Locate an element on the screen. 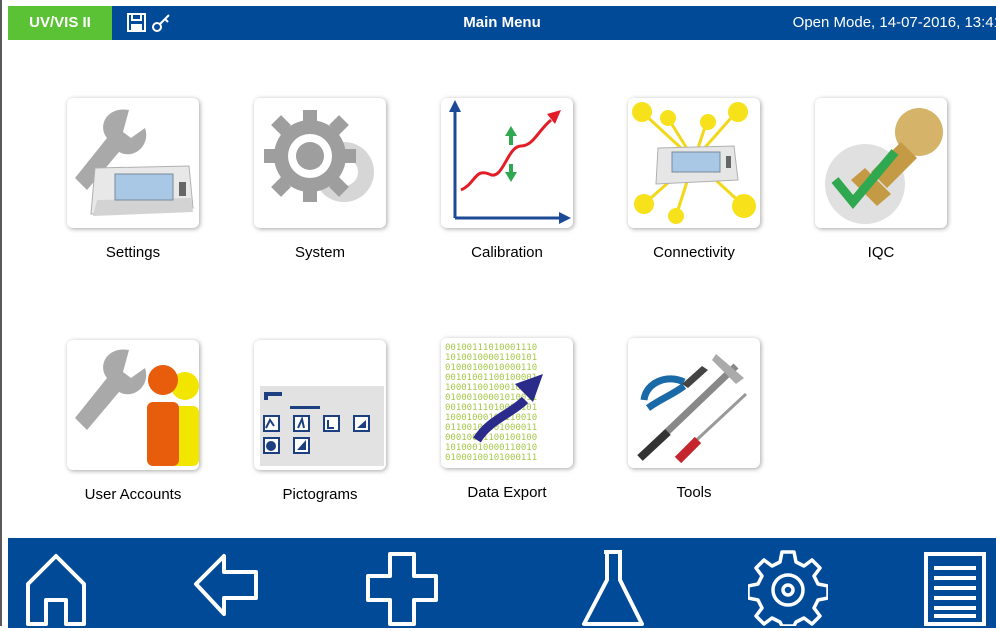 The image size is (996, 631). menu-label: Calibration is located at coordinates (507, 252).